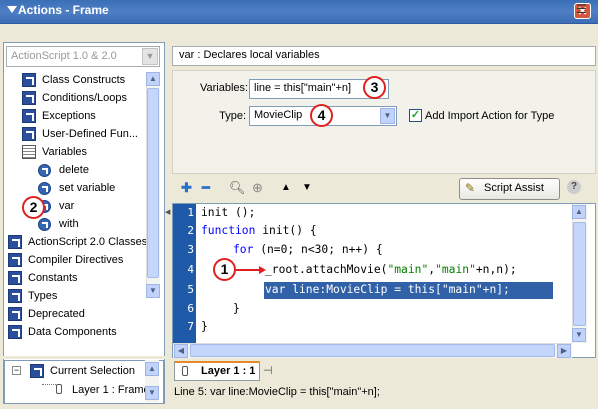  I want to click on toolbox-item: Types, so click(32, 297).